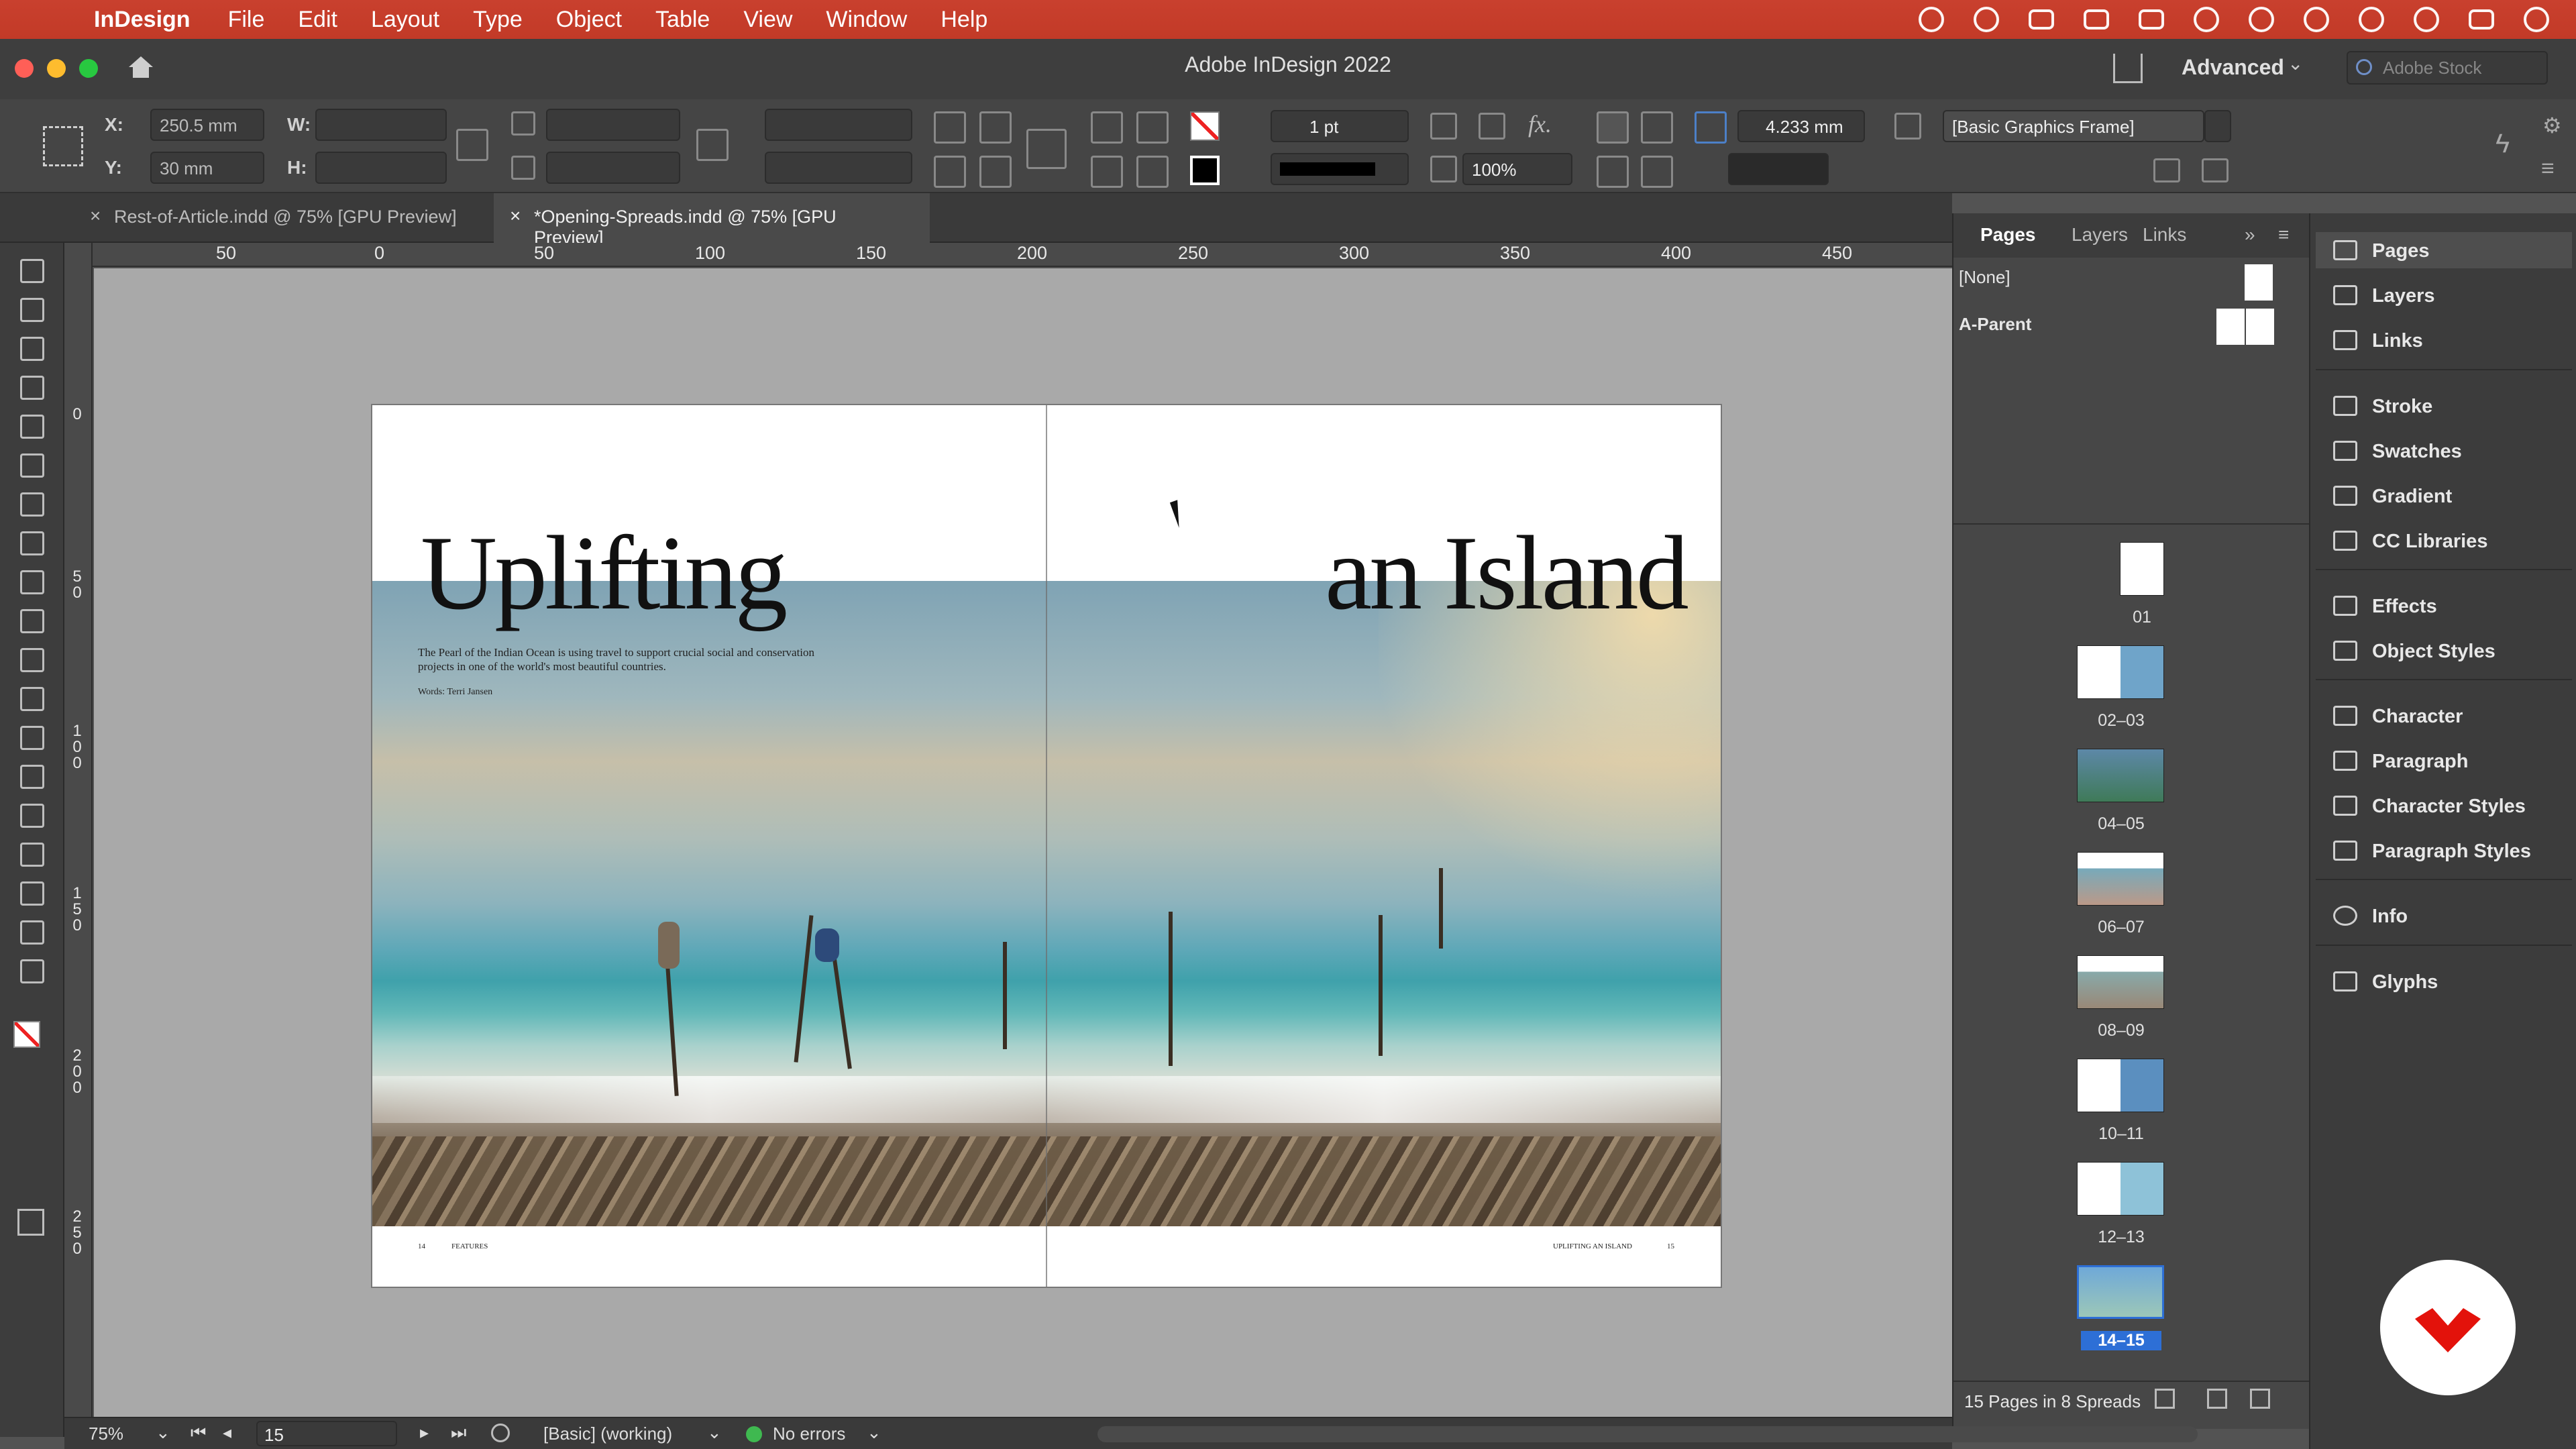 The height and width of the screenshot is (1449, 2576). Describe the element at coordinates (424, 1432) in the screenshot. I see `next-page-icon: ▸` at that location.